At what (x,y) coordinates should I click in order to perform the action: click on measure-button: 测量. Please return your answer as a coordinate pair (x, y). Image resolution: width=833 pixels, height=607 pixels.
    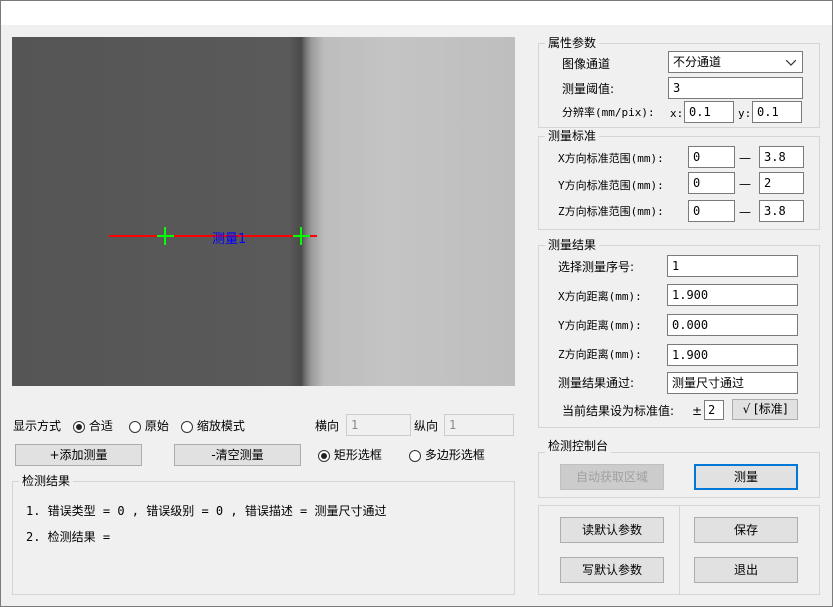
    Looking at the image, I should click on (746, 477).